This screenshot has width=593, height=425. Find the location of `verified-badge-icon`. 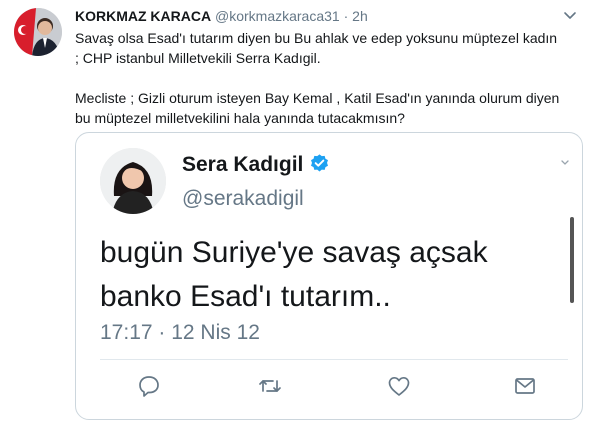

verified-badge-icon is located at coordinates (319, 163).